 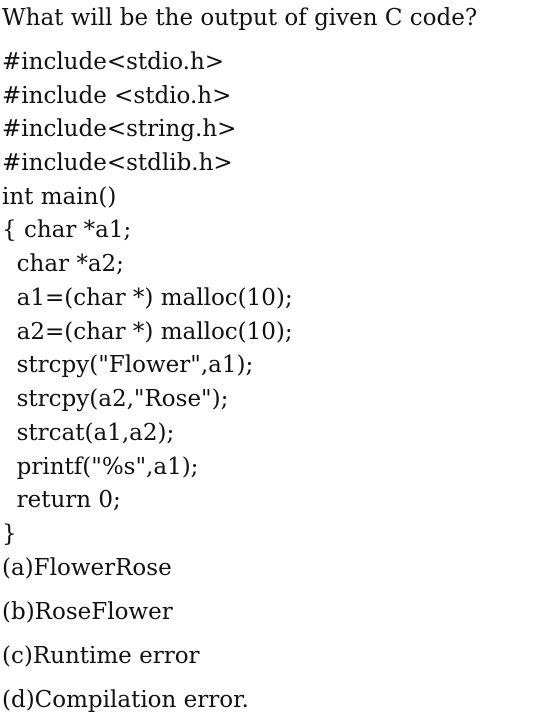 What do you see at coordinates (67, 230) in the screenshot?
I see `code-line: { char *a1;` at bounding box center [67, 230].